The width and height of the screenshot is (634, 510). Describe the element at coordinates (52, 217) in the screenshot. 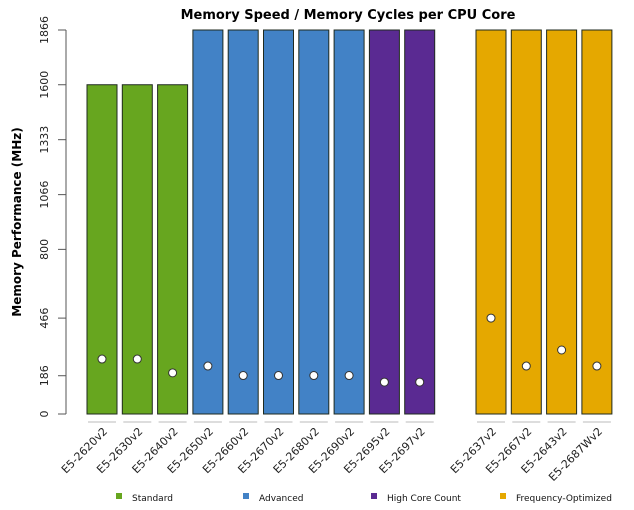

I see `y-axis: 0 186 466 800 1066 1333 1600 1866` at that location.